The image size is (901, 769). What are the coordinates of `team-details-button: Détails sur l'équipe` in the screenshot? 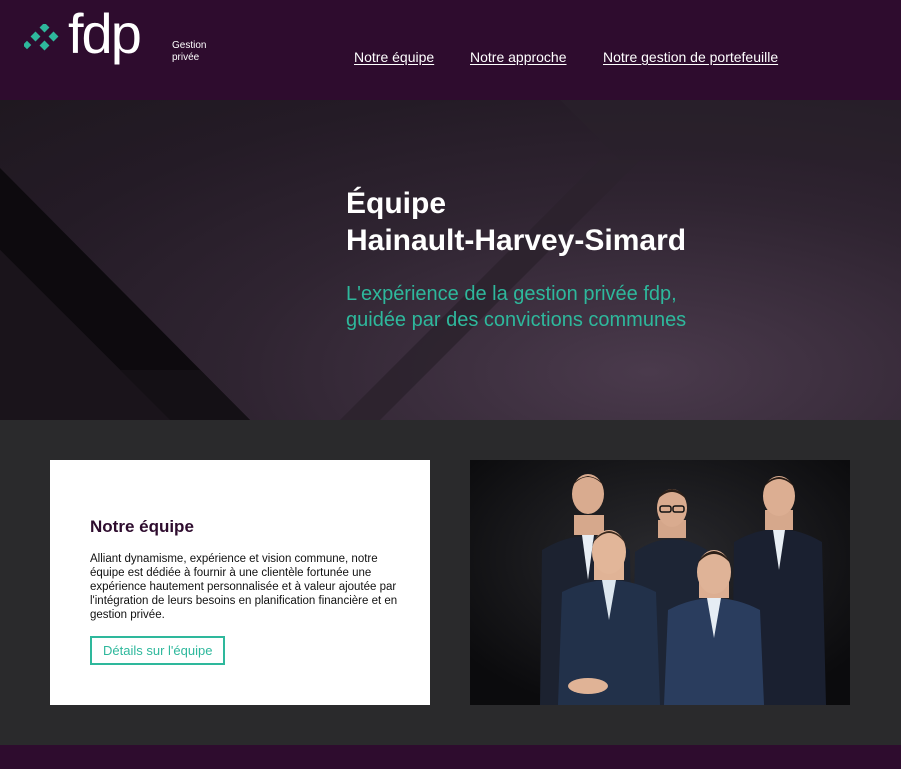 It's located at (158, 650).